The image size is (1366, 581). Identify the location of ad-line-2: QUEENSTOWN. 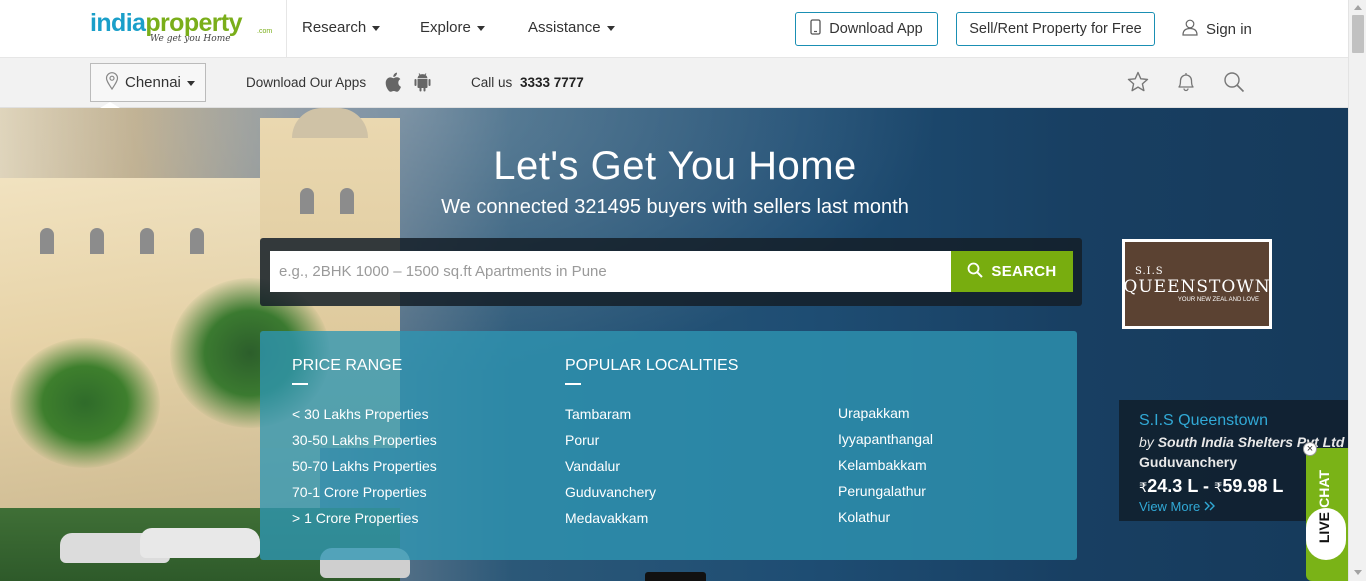
(1197, 286).